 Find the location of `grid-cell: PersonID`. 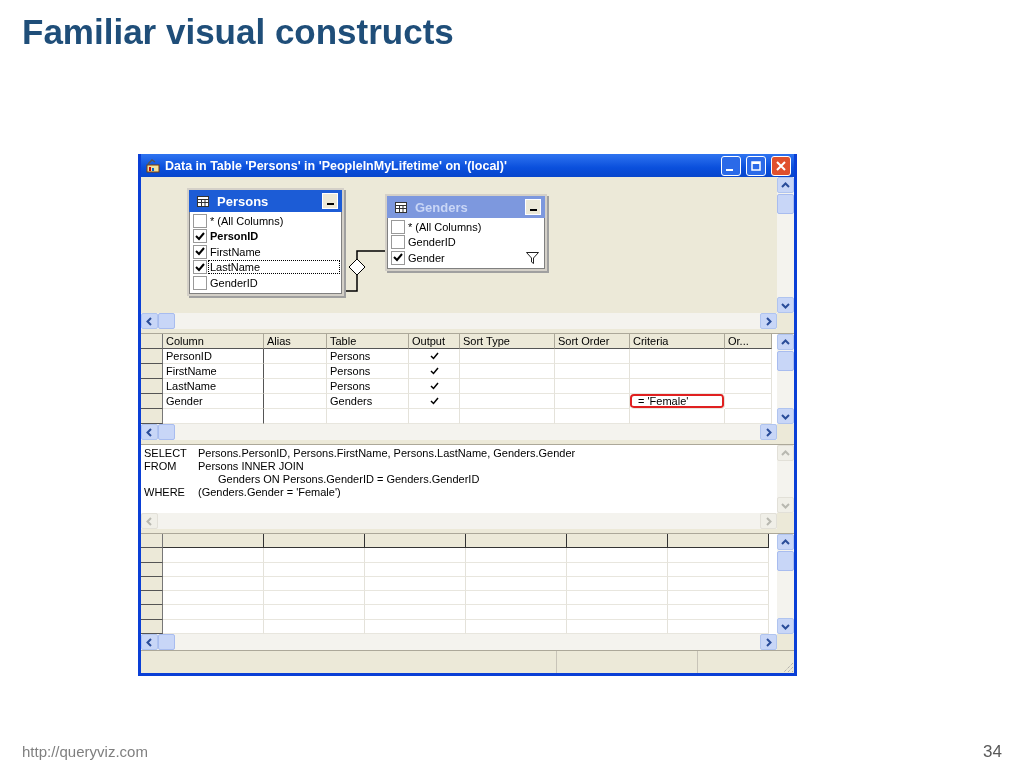

grid-cell: PersonID is located at coordinates (213, 356).